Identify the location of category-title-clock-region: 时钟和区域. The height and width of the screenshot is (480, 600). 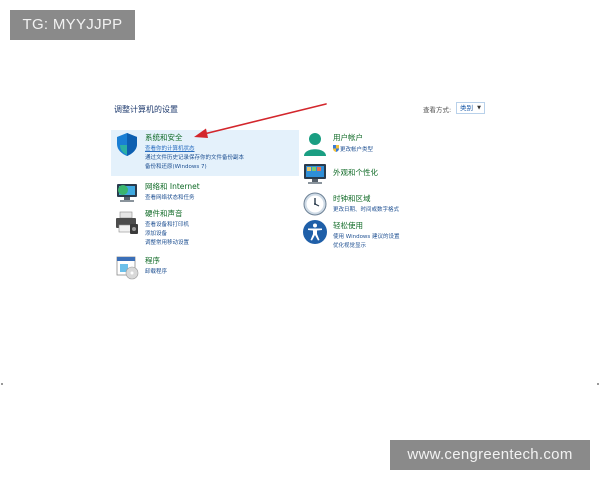
(352, 198).